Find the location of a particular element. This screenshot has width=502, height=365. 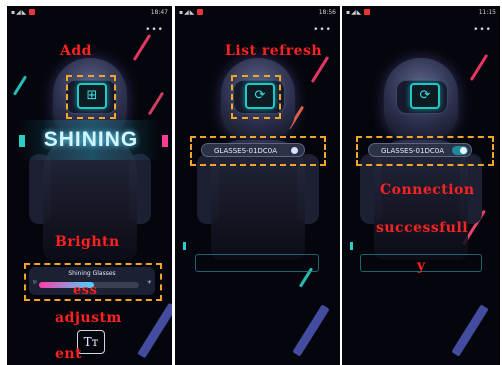

annotation-brightness-1: Brightn is located at coordinates (87, 242).